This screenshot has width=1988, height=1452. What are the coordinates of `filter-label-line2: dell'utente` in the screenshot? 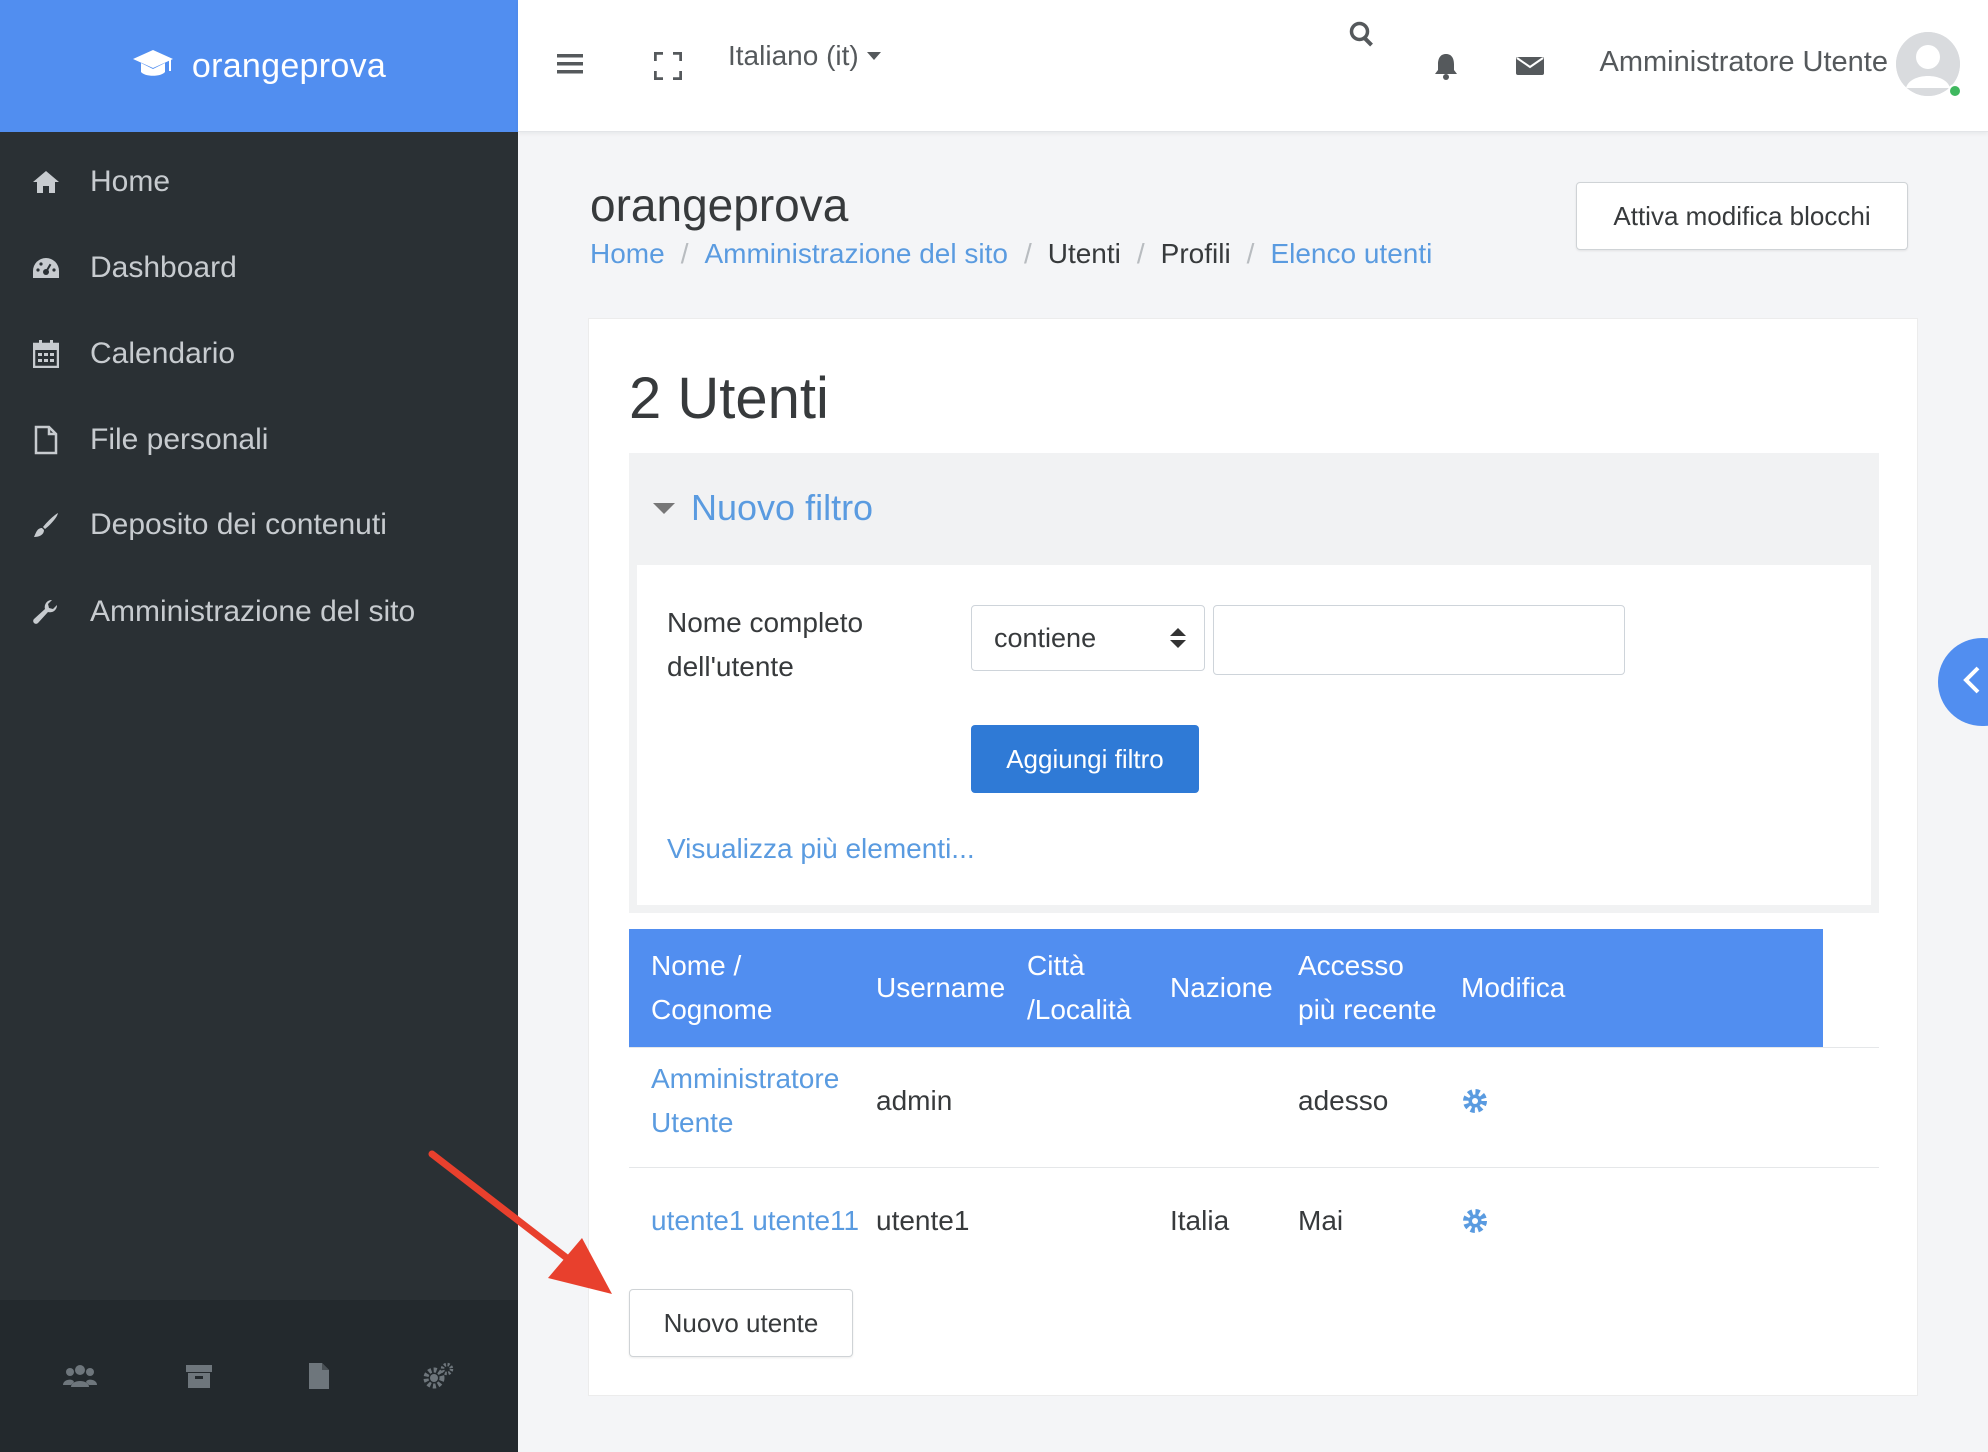 It's located at (730, 666).